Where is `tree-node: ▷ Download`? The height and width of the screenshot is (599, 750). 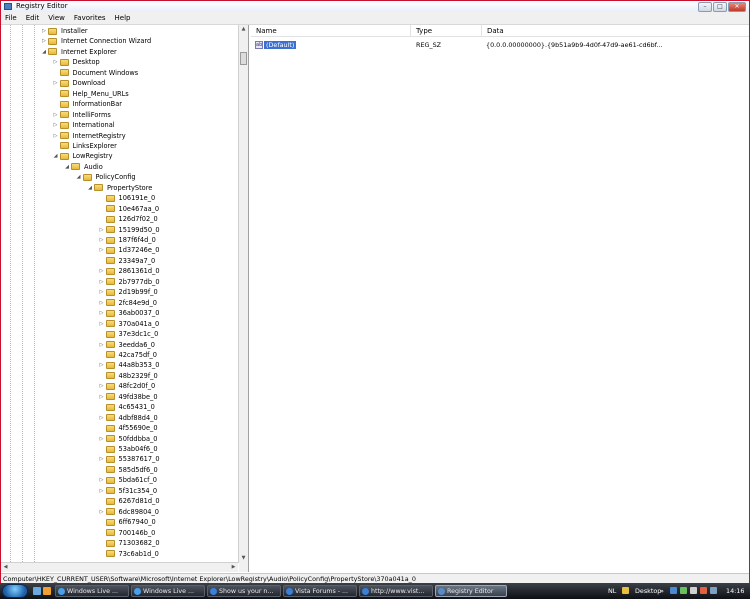
tree-node: ▷ Download is located at coordinates (79, 83).